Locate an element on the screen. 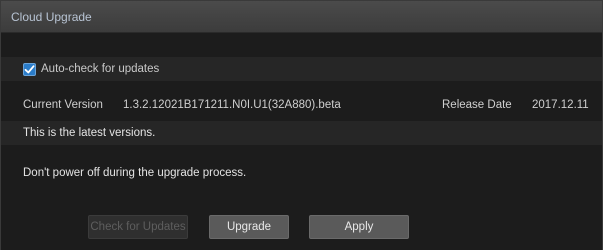 The width and height of the screenshot is (603, 250). upgrade-button: Upgrade is located at coordinates (249, 227).